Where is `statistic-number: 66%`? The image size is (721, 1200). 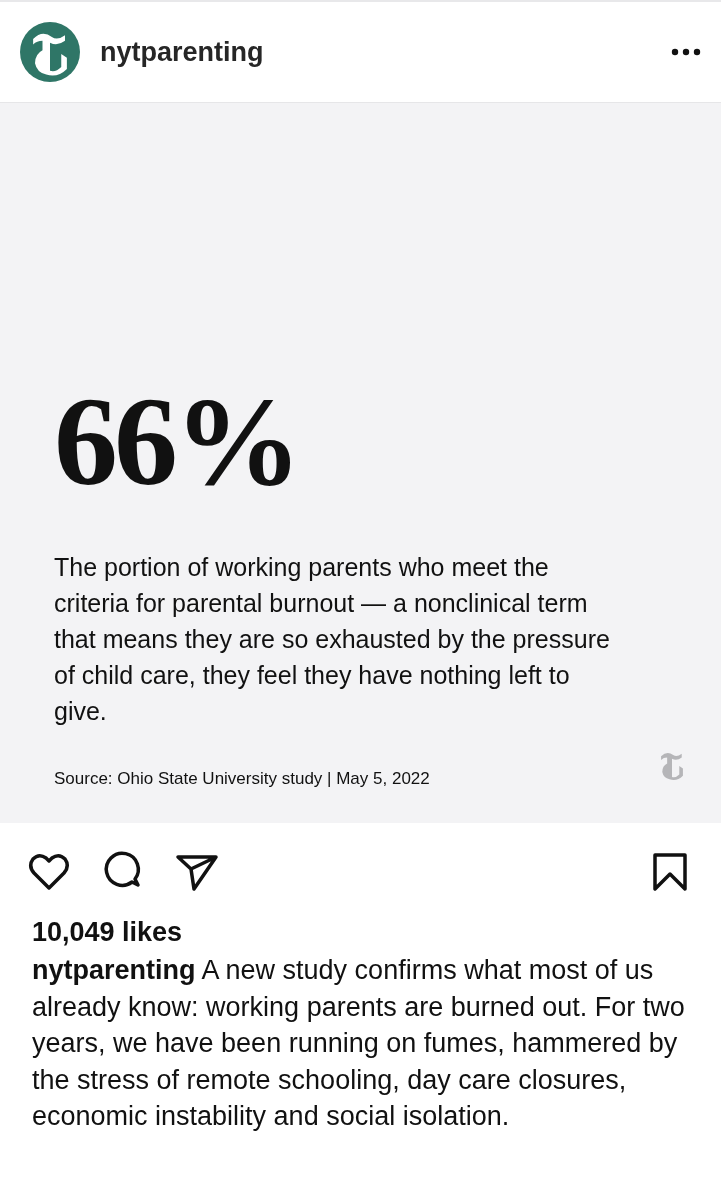 statistic-number: 66% is located at coordinates (176, 441).